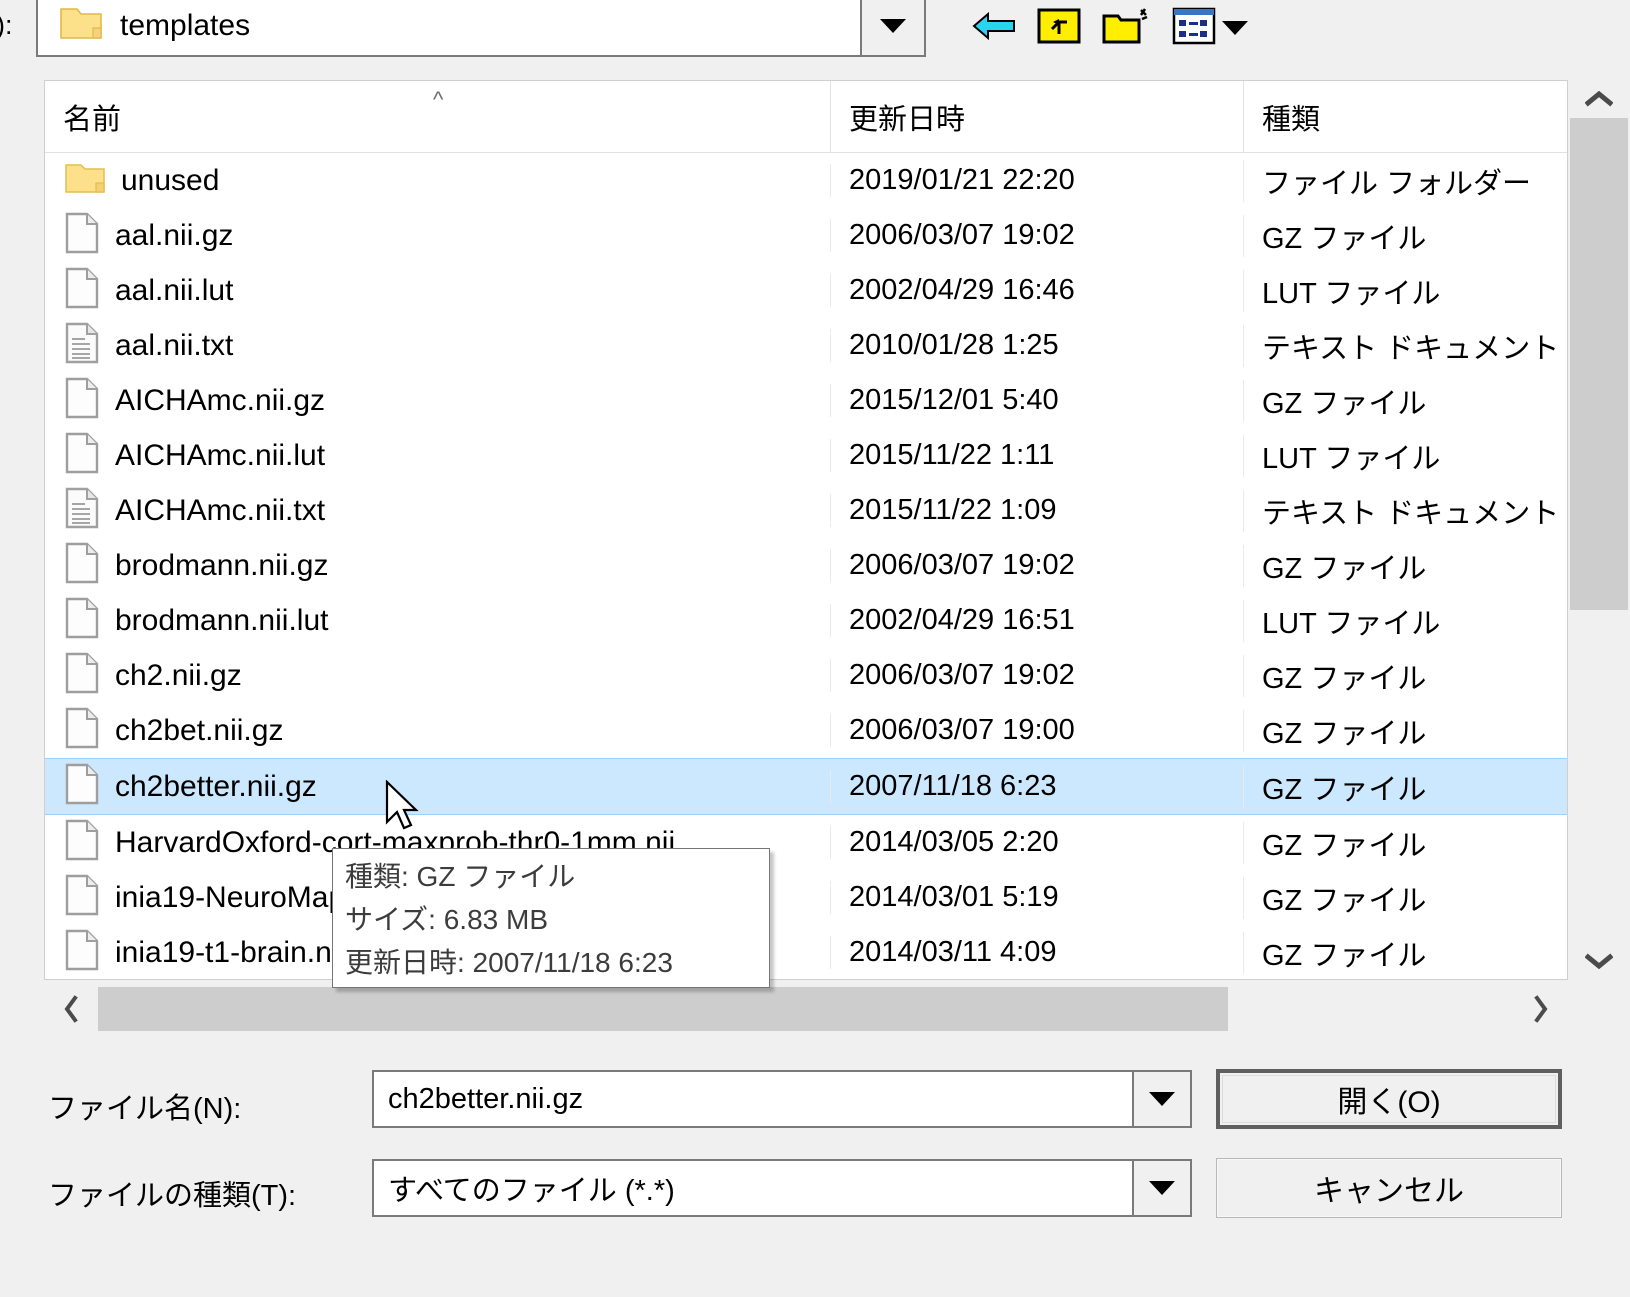 This screenshot has height=1297, width=1630. I want to click on table-row: unused 2019/01/21 22:20 ファイル フォルダー, so click(806, 180).